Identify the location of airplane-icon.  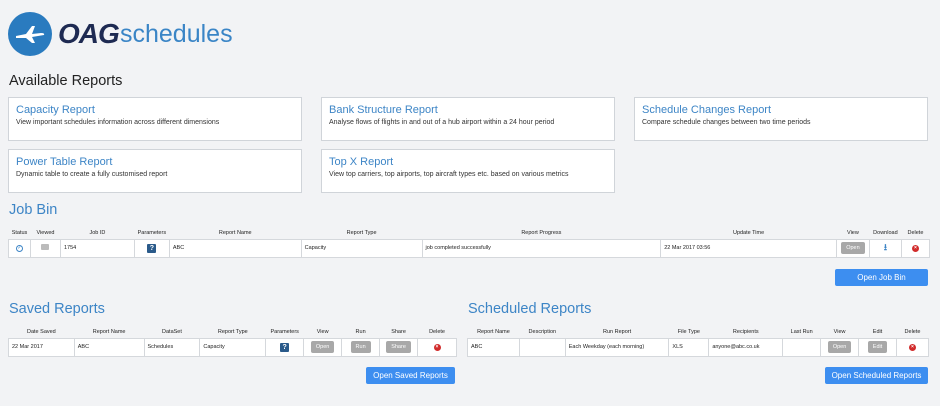
(30, 34).